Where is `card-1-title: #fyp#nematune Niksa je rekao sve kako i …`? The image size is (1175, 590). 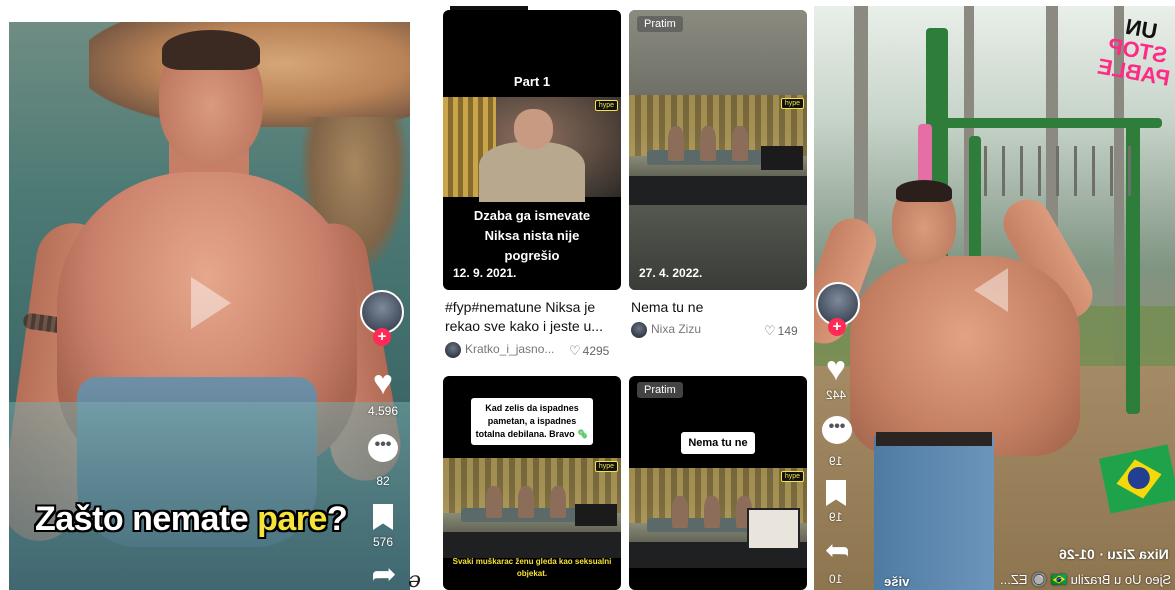 card-1-title: #fyp#nematune Niksa je rekao sve kako i … is located at coordinates (532, 317).